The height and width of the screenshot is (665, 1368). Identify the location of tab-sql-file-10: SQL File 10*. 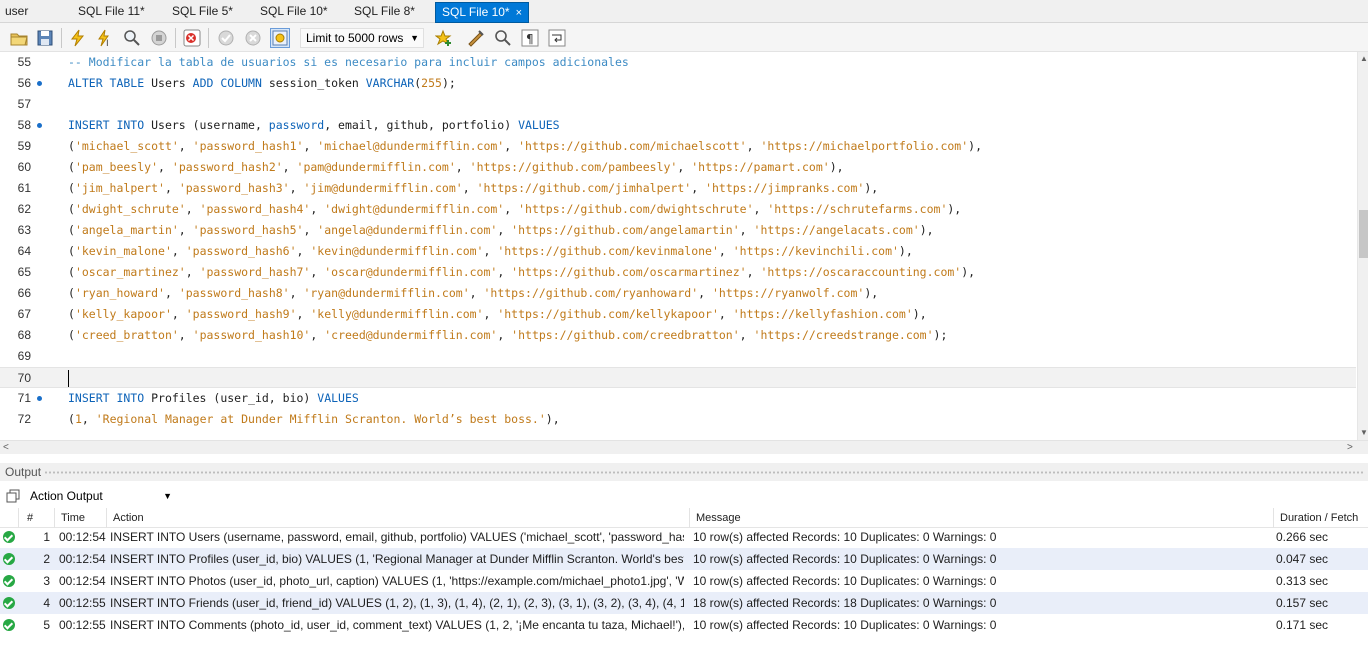
(294, 12).